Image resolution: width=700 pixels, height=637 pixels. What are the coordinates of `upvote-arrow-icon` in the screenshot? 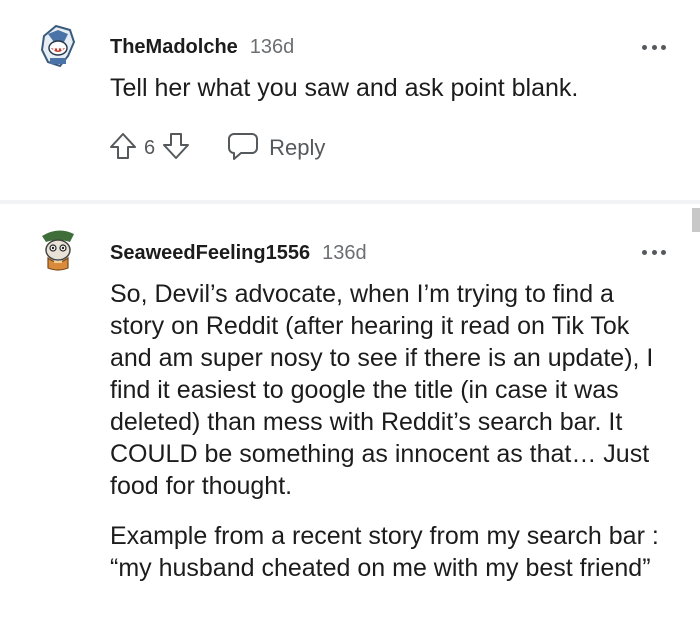 It's located at (123, 148).